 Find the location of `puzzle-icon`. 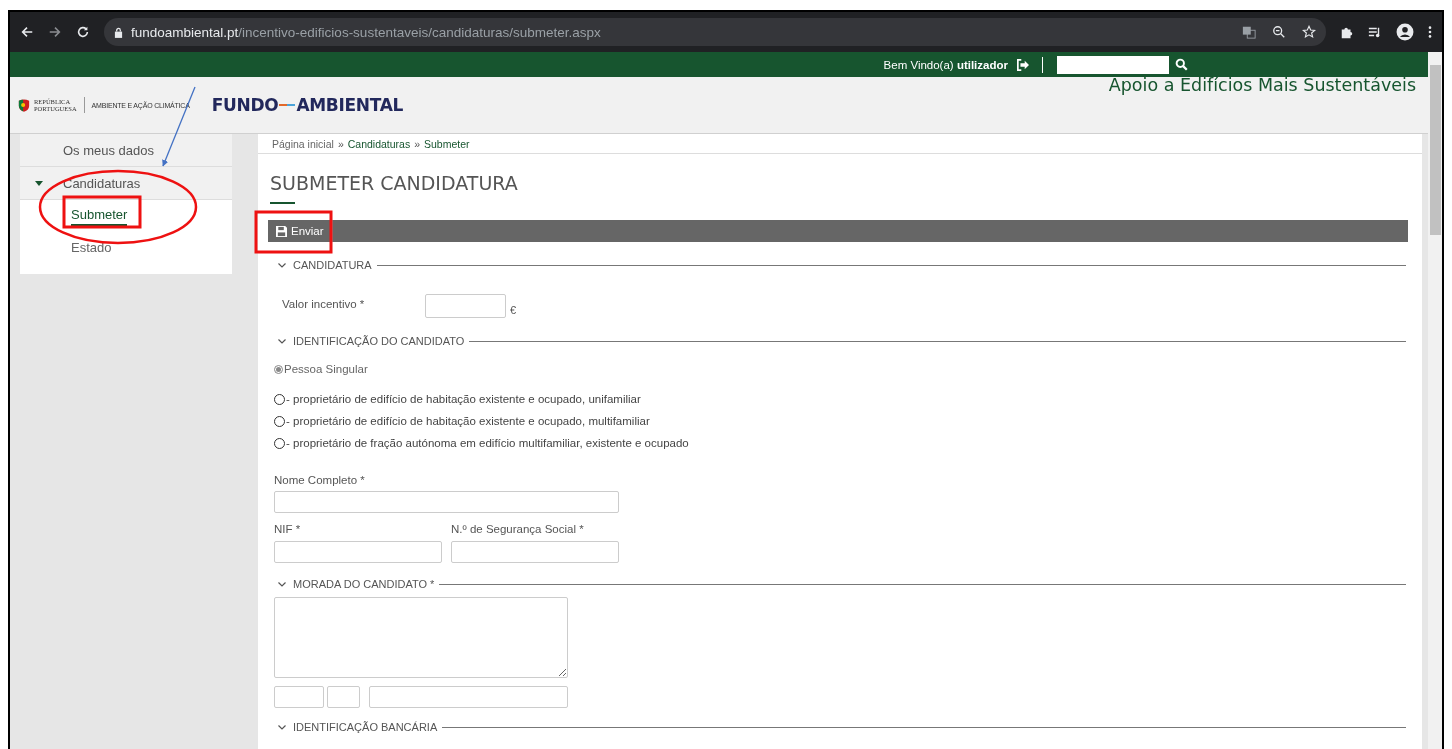

puzzle-icon is located at coordinates (1347, 32).